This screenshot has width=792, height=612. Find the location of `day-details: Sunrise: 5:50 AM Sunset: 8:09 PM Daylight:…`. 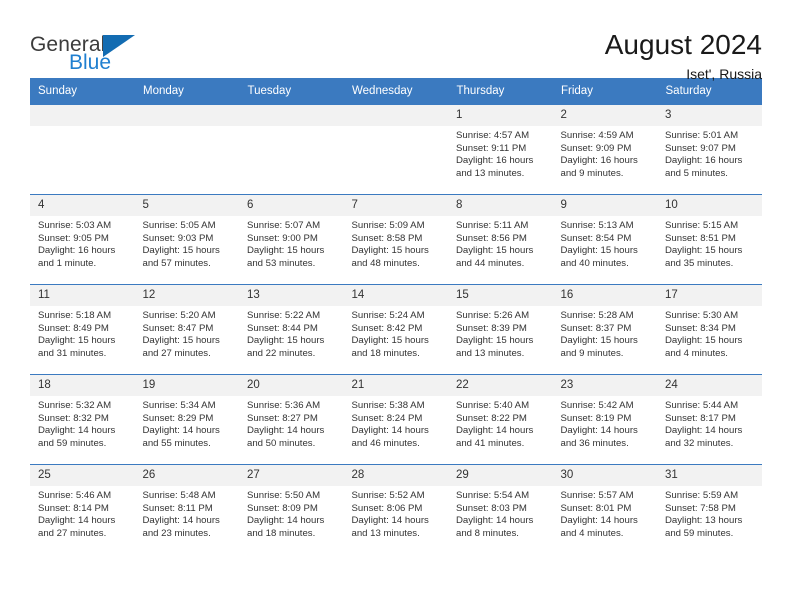

day-details: Sunrise: 5:50 AM Sunset: 8:09 PM Daylight:… is located at coordinates (291, 513).